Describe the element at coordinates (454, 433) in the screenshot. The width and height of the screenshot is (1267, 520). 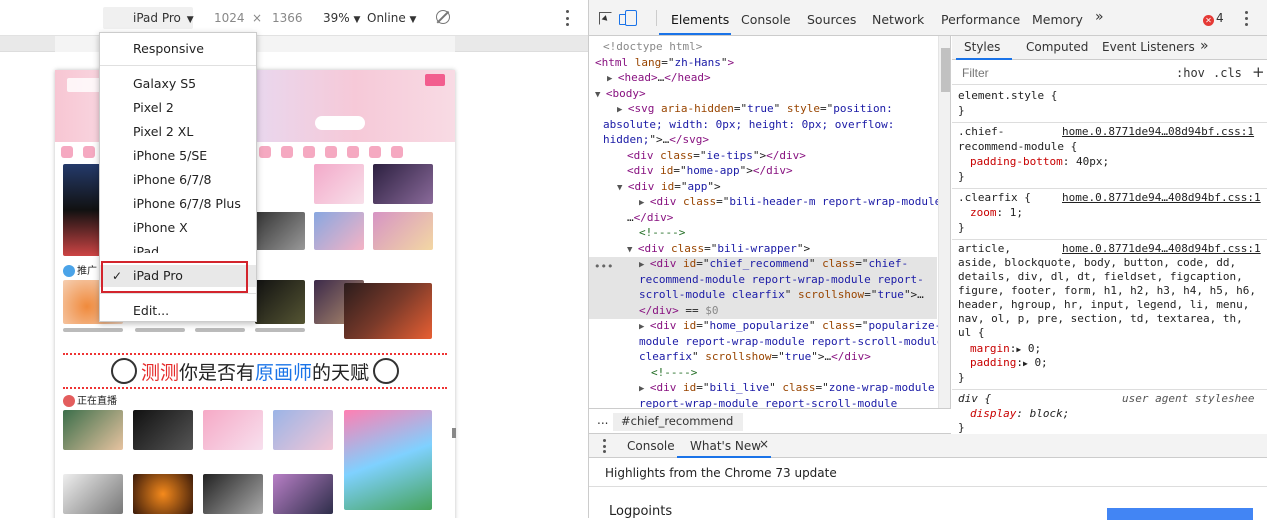
I see `viewport-resize-handle` at that location.